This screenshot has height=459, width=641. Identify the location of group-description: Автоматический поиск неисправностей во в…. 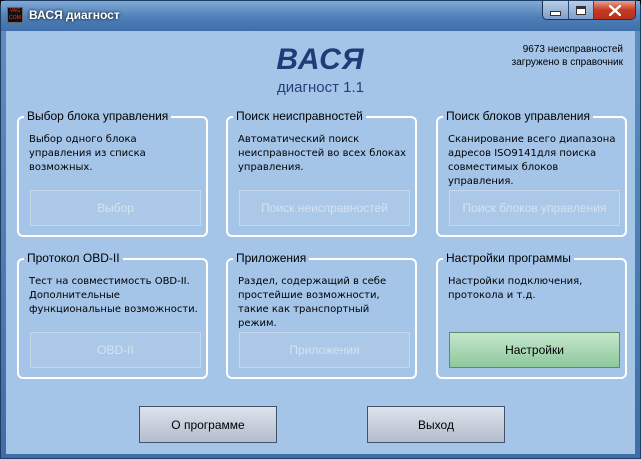
(322, 153).